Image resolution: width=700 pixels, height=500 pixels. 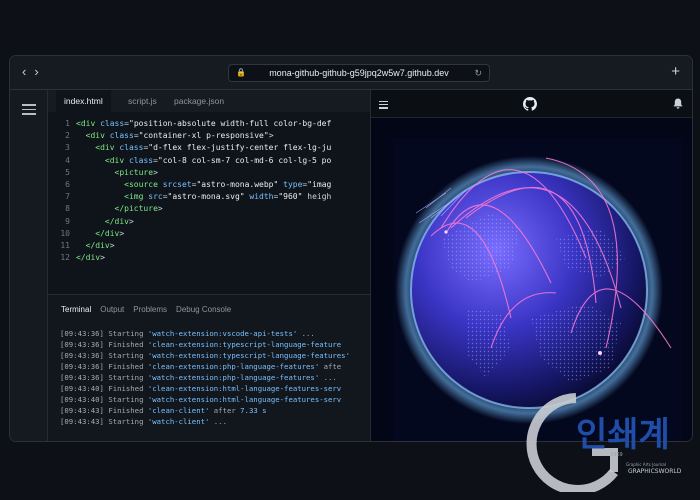 What do you see at coordinates (65, 233) in the screenshot?
I see `line-number: 10` at bounding box center [65, 233].